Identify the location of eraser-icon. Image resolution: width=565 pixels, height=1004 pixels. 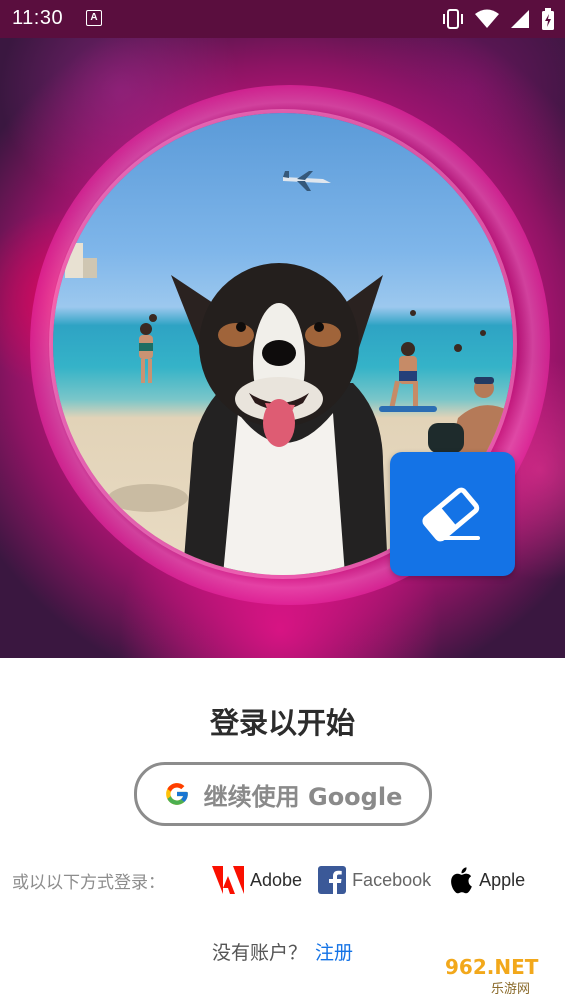
(450, 514).